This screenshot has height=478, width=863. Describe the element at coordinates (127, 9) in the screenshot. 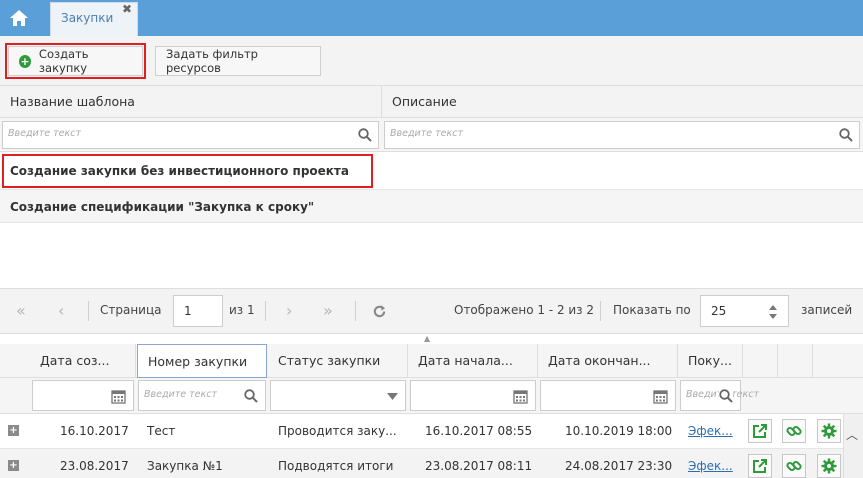

I see `close-icon: ✖` at that location.